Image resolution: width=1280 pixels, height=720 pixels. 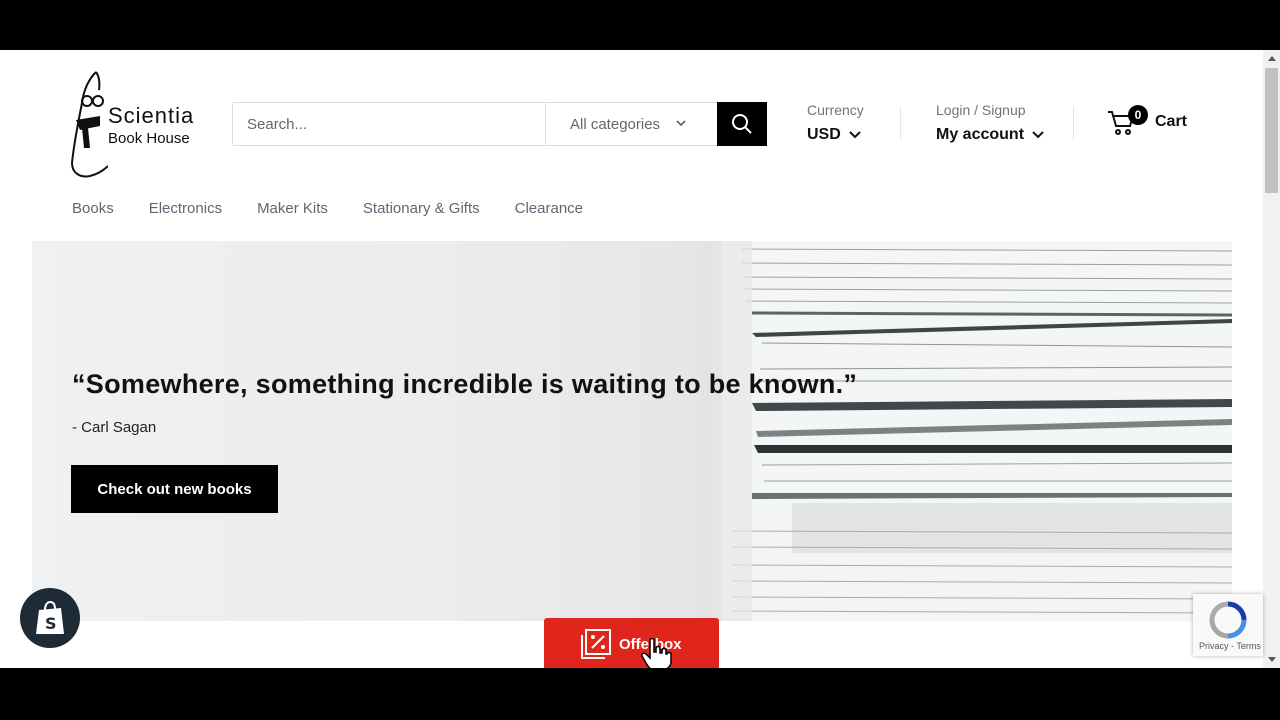 What do you see at coordinates (174, 489) in the screenshot?
I see `check-out-new-books-button: Check out new books` at bounding box center [174, 489].